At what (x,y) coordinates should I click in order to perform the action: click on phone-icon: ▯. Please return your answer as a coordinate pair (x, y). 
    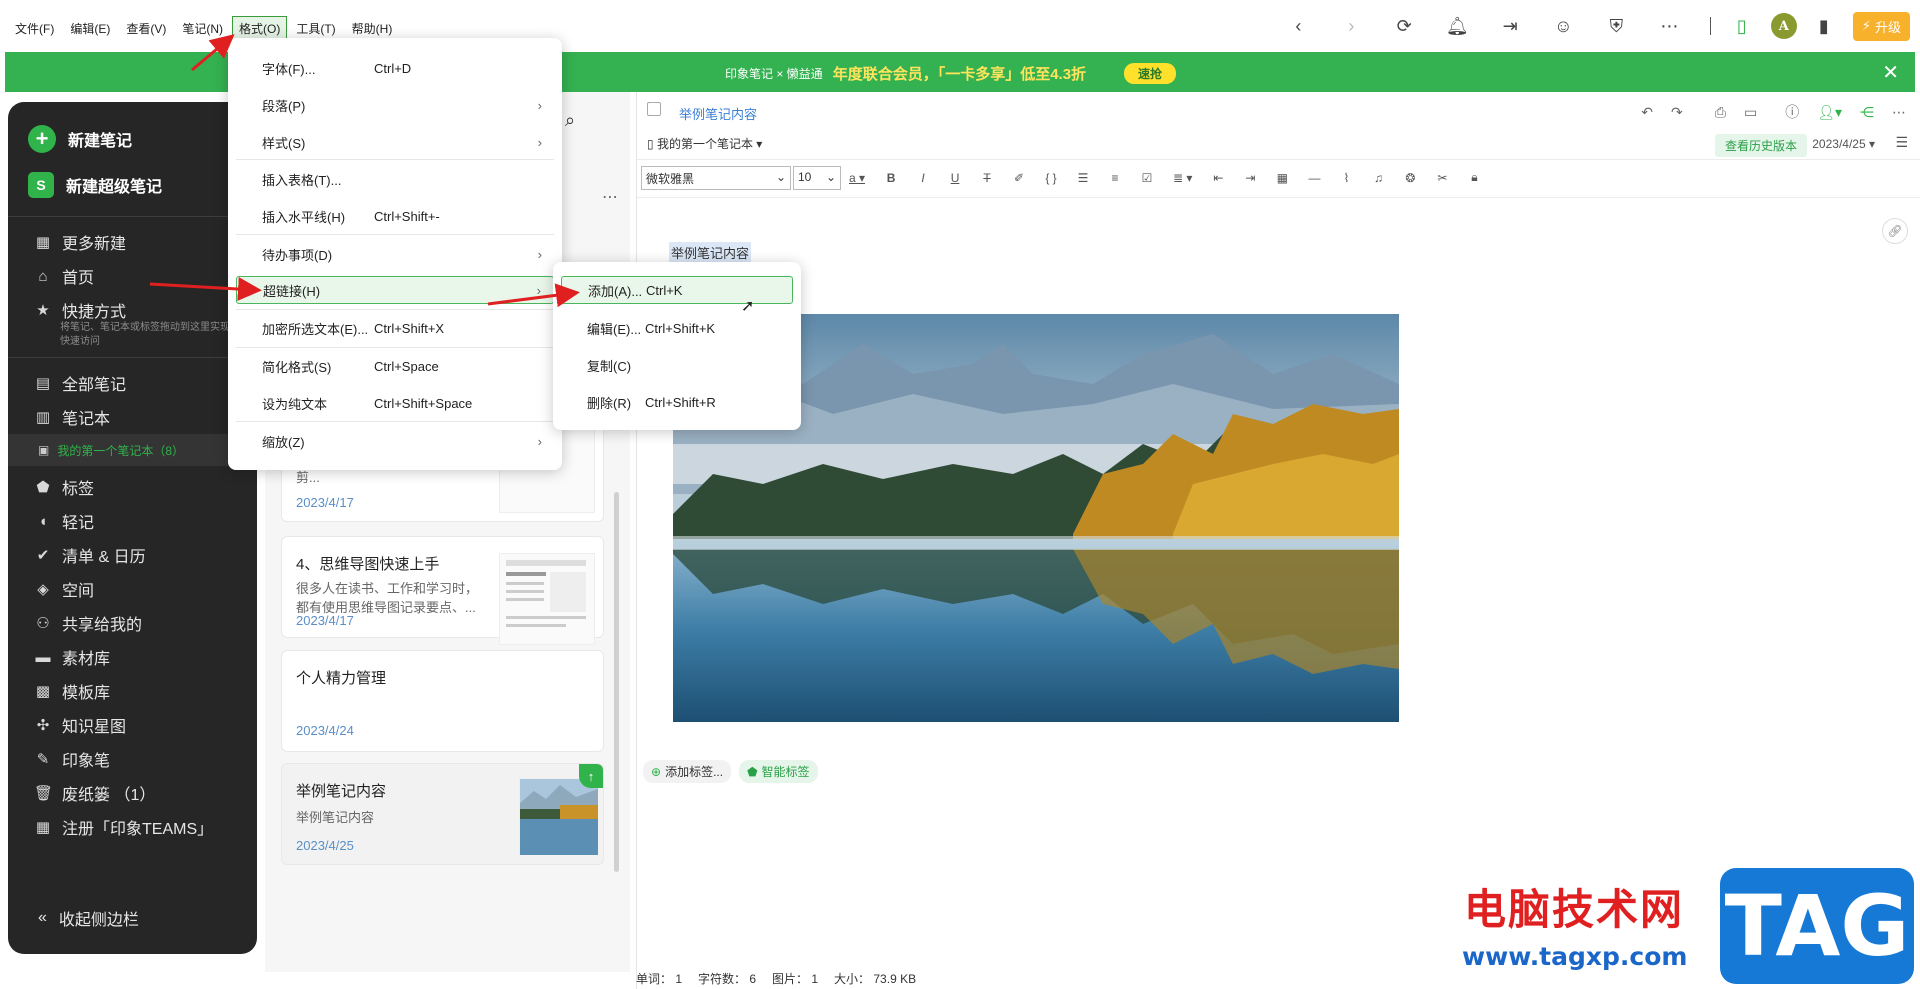
    Looking at the image, I should click on (1742, 26).